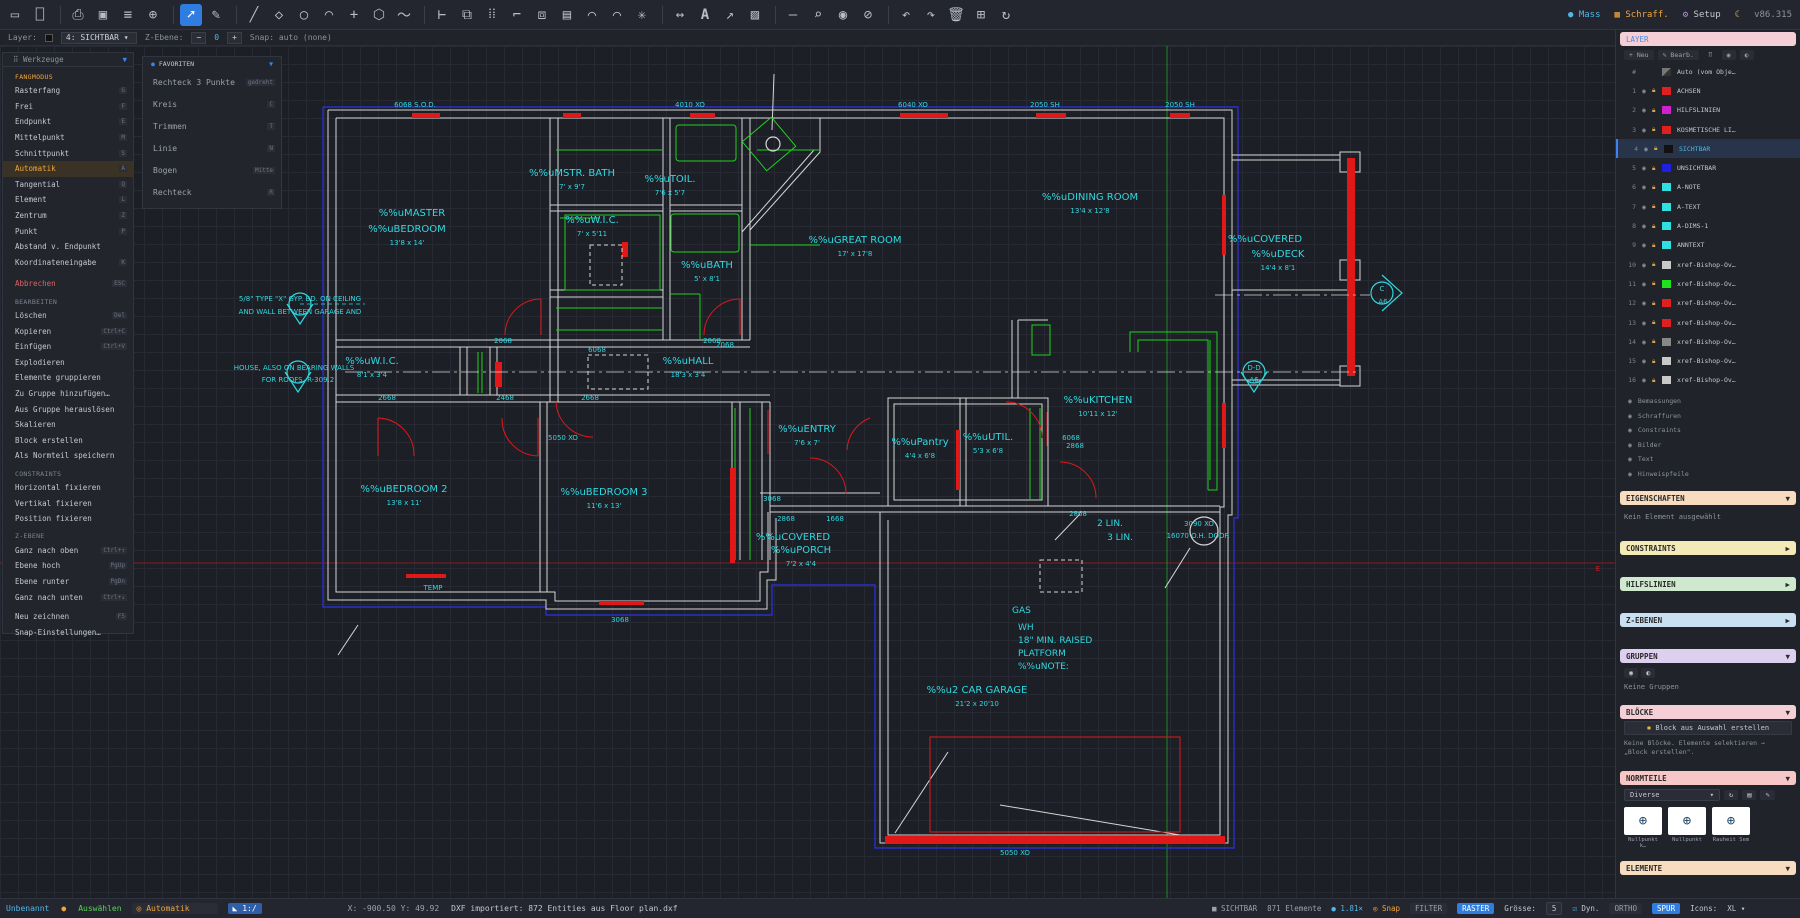 The image size is (1800, 918). What do you see at coordinates (1708, 498) in the screenshot?
I see `eigenschaften-header: EIGENSCHAFTEN ▼` at bounding box center [1708, 498].